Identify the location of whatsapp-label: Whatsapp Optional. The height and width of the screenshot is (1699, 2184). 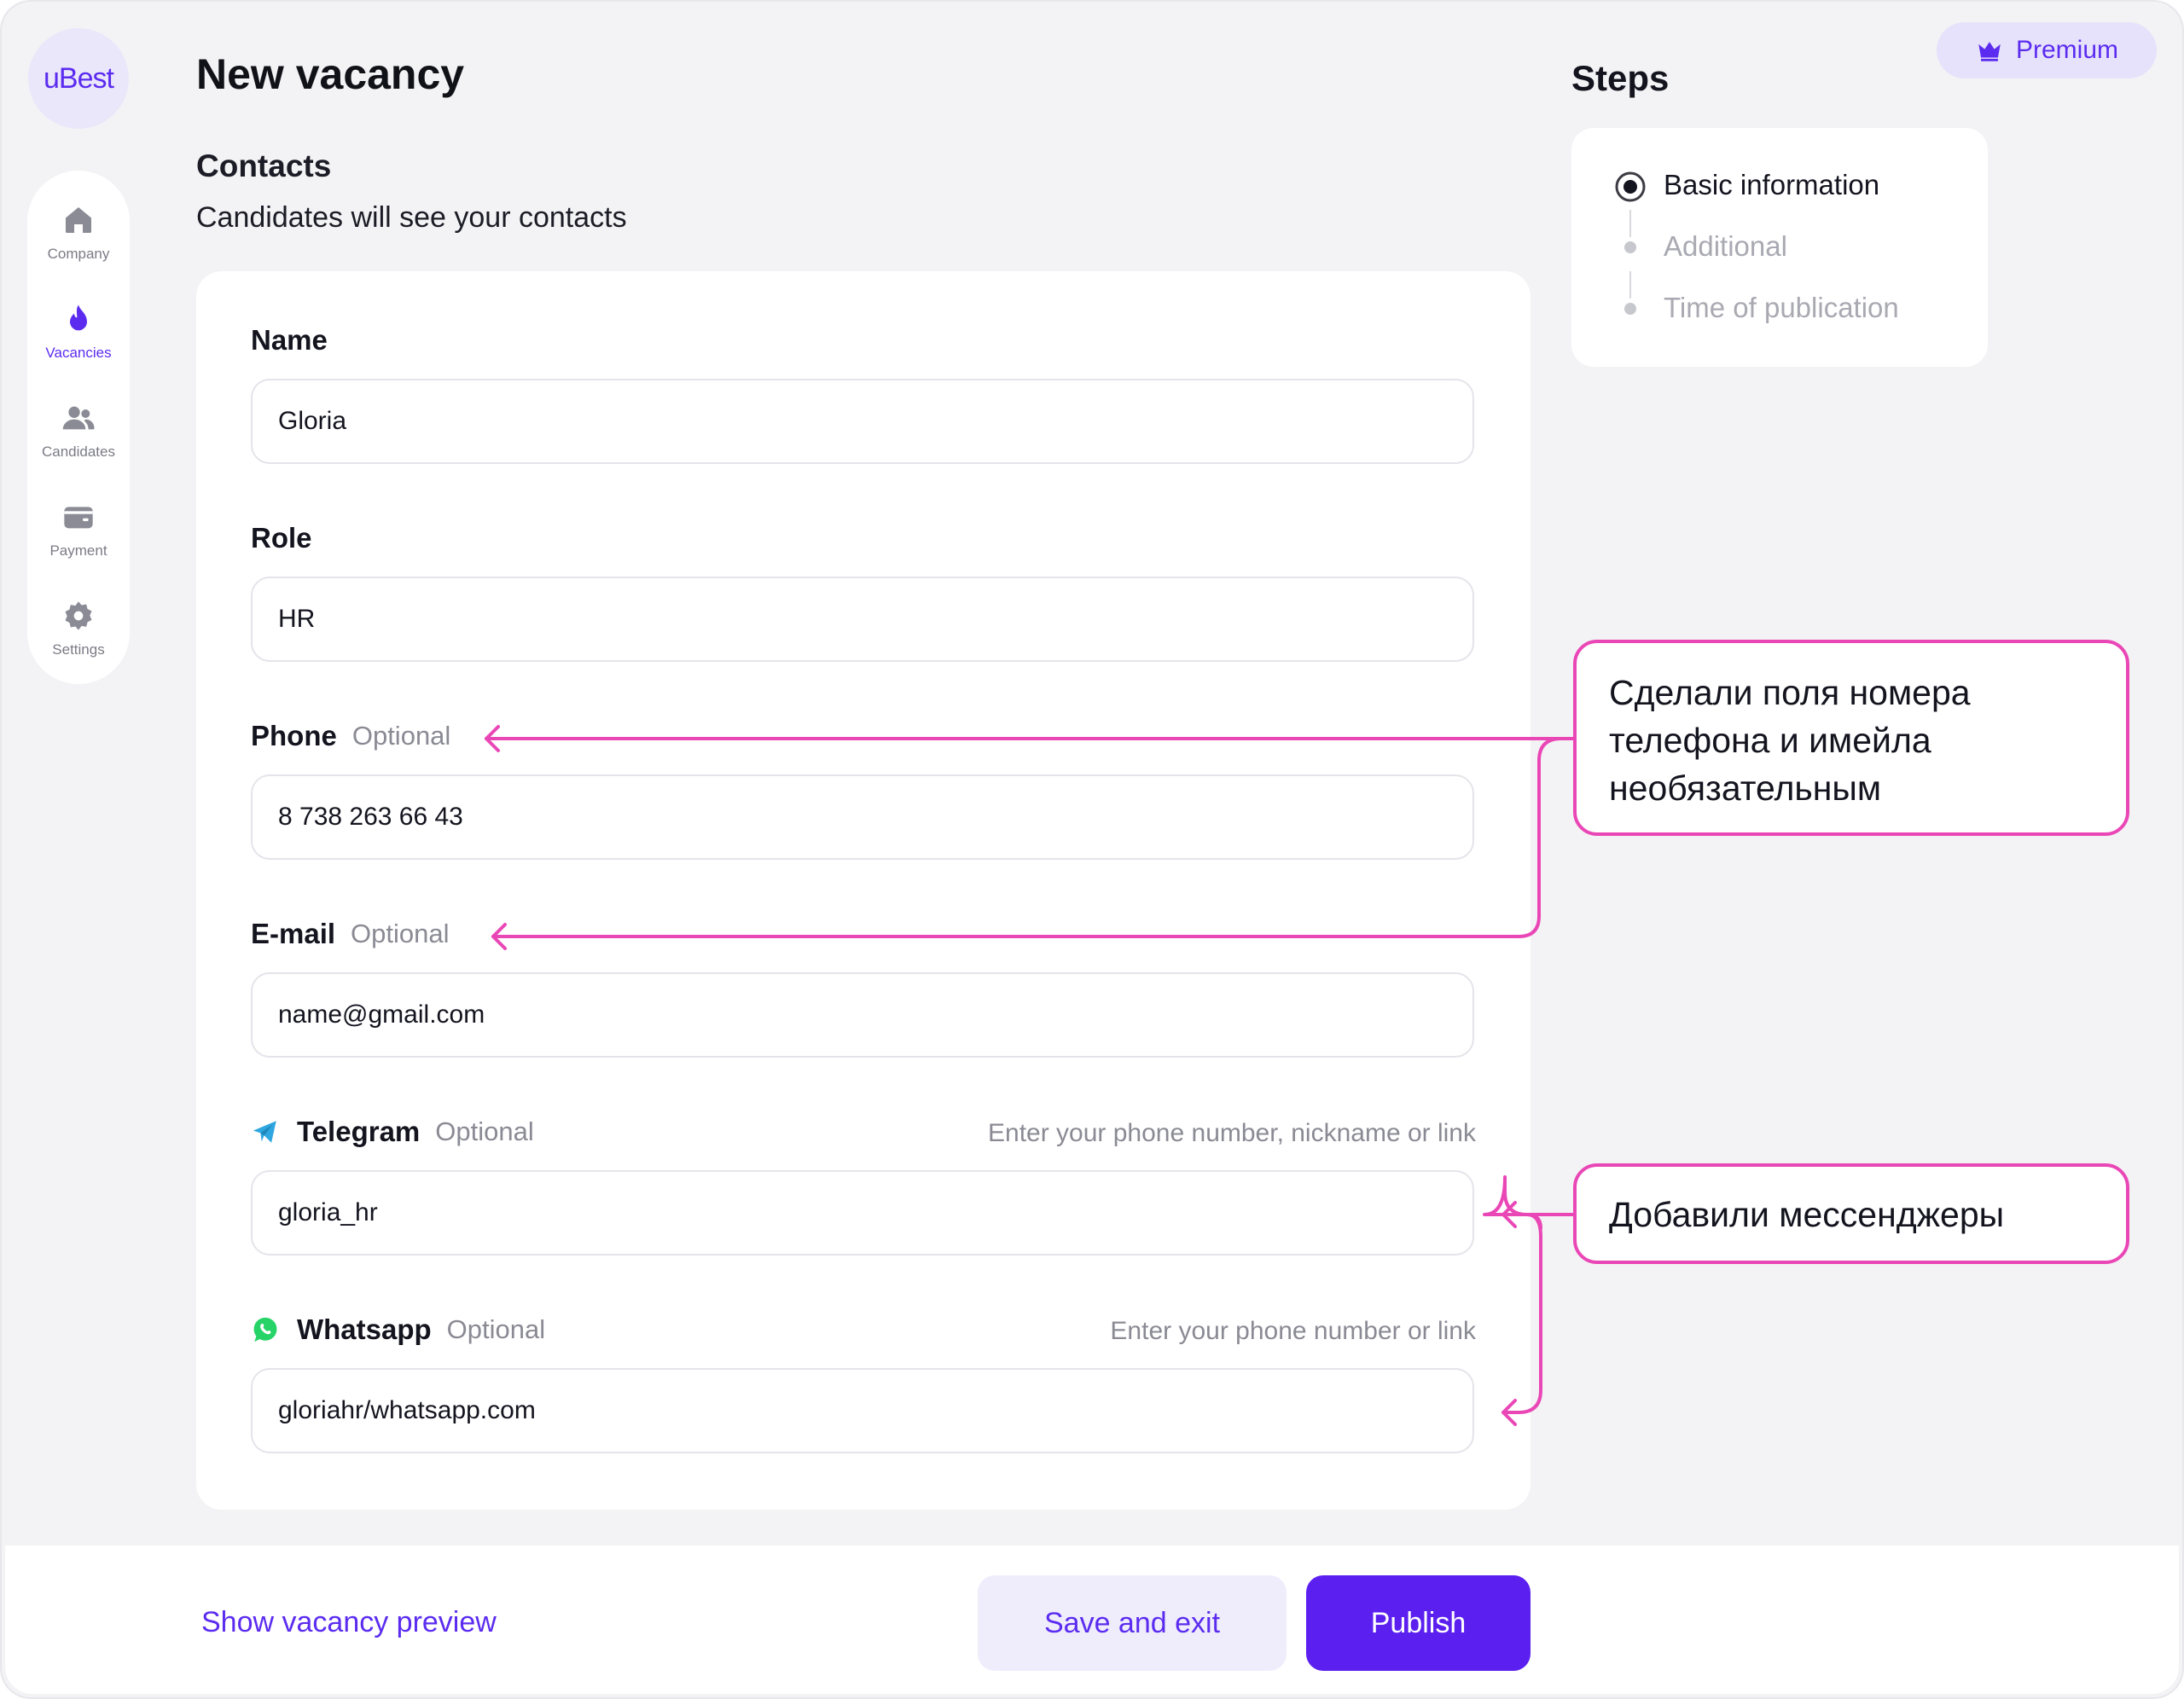
(398, 1329).